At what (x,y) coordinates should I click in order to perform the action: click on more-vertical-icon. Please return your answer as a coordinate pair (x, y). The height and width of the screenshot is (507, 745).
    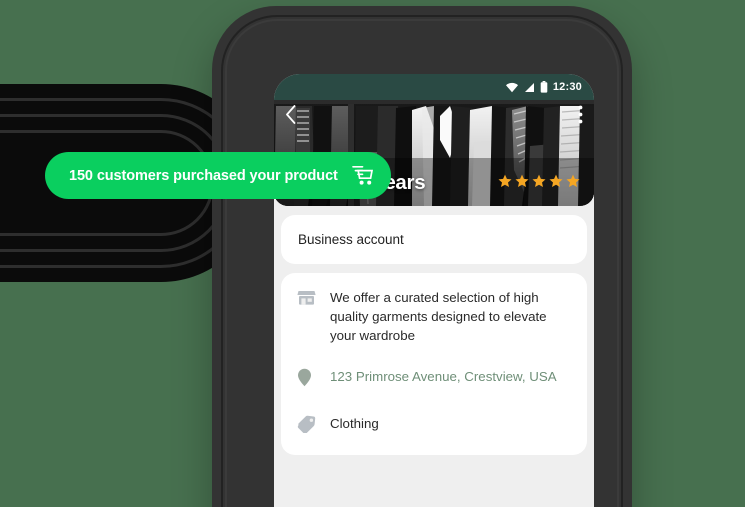
    Looking at the image, I should click on (580, 117).